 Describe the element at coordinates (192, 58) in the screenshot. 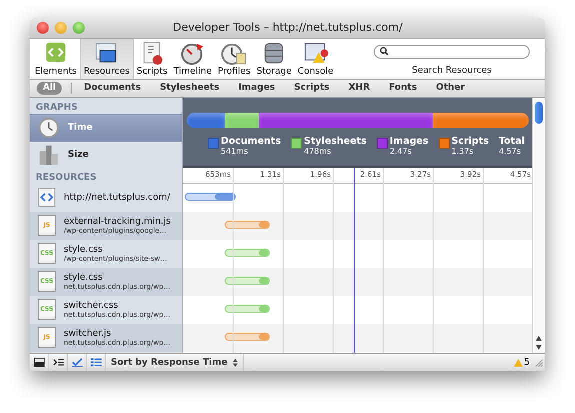

I see `toolbar-tab: Timeline` at that location.